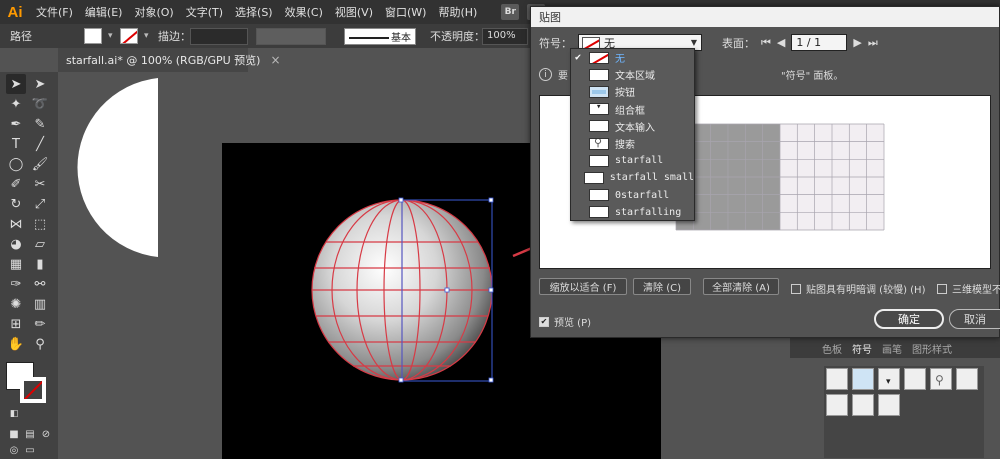 This screenshot has height=459, width=1000. I want to click on ellipse-icon: ◯, so click(16, 164).